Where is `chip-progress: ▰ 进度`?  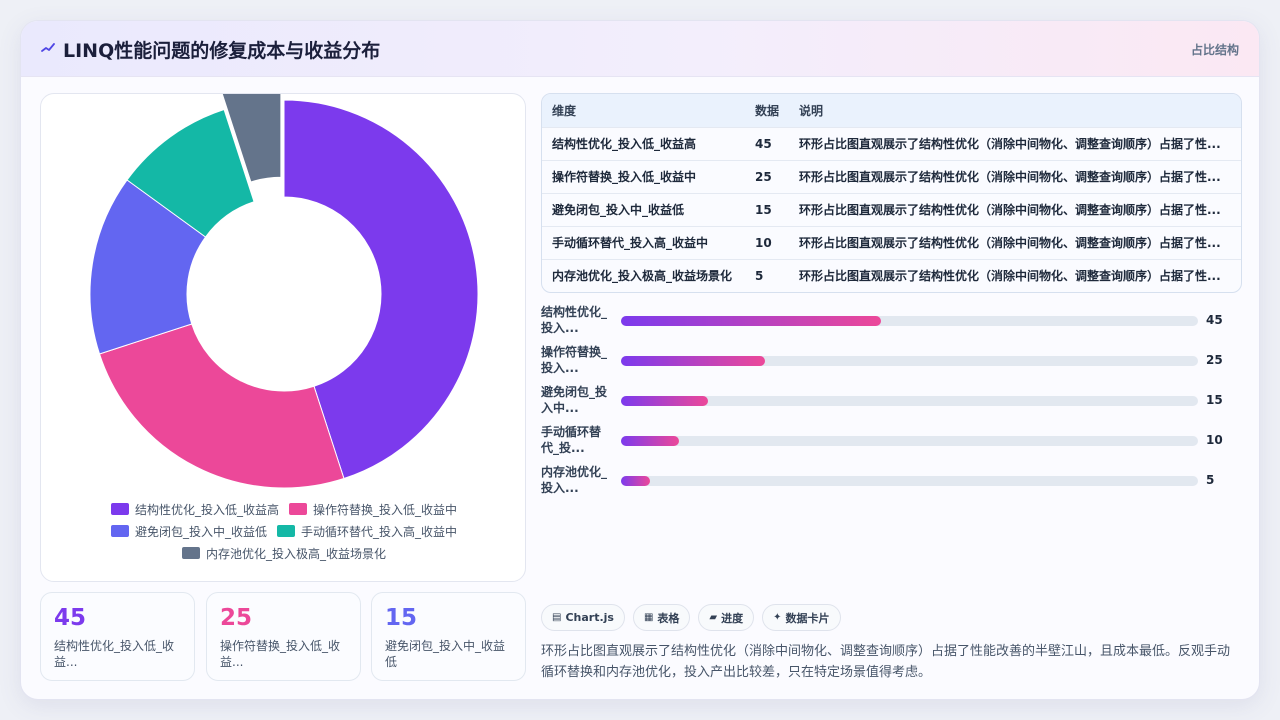 chip-progress: ▰ 进度 is located at coordinates (726, 617).